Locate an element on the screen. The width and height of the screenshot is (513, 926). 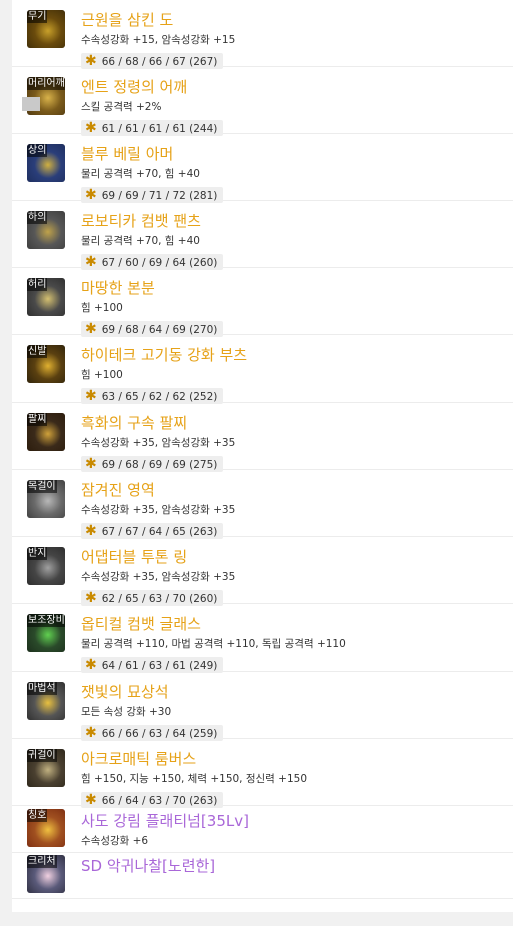
pants-icon: 하의 is located at coordinates (46, 230).